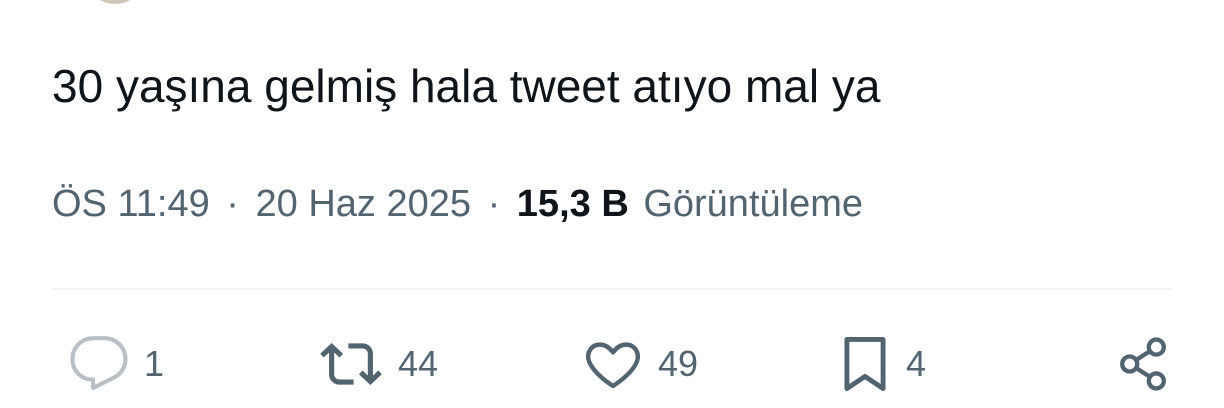 Image resolution: width=1224 pixels, height=408 pixels. What do you see at coordinates (418, 363) in the screenshot?
I see `retweet-count: 44` at bounding box center [418, 363].